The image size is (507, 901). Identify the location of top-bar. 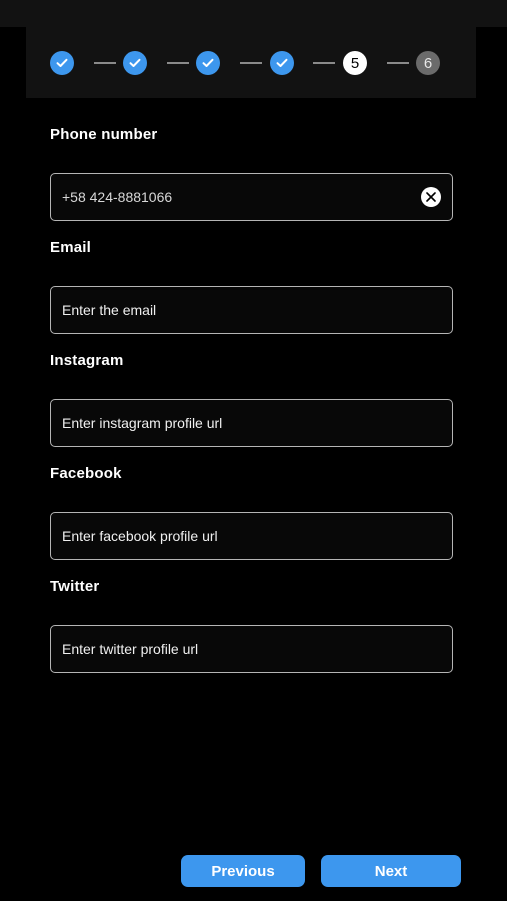
(253, 13).